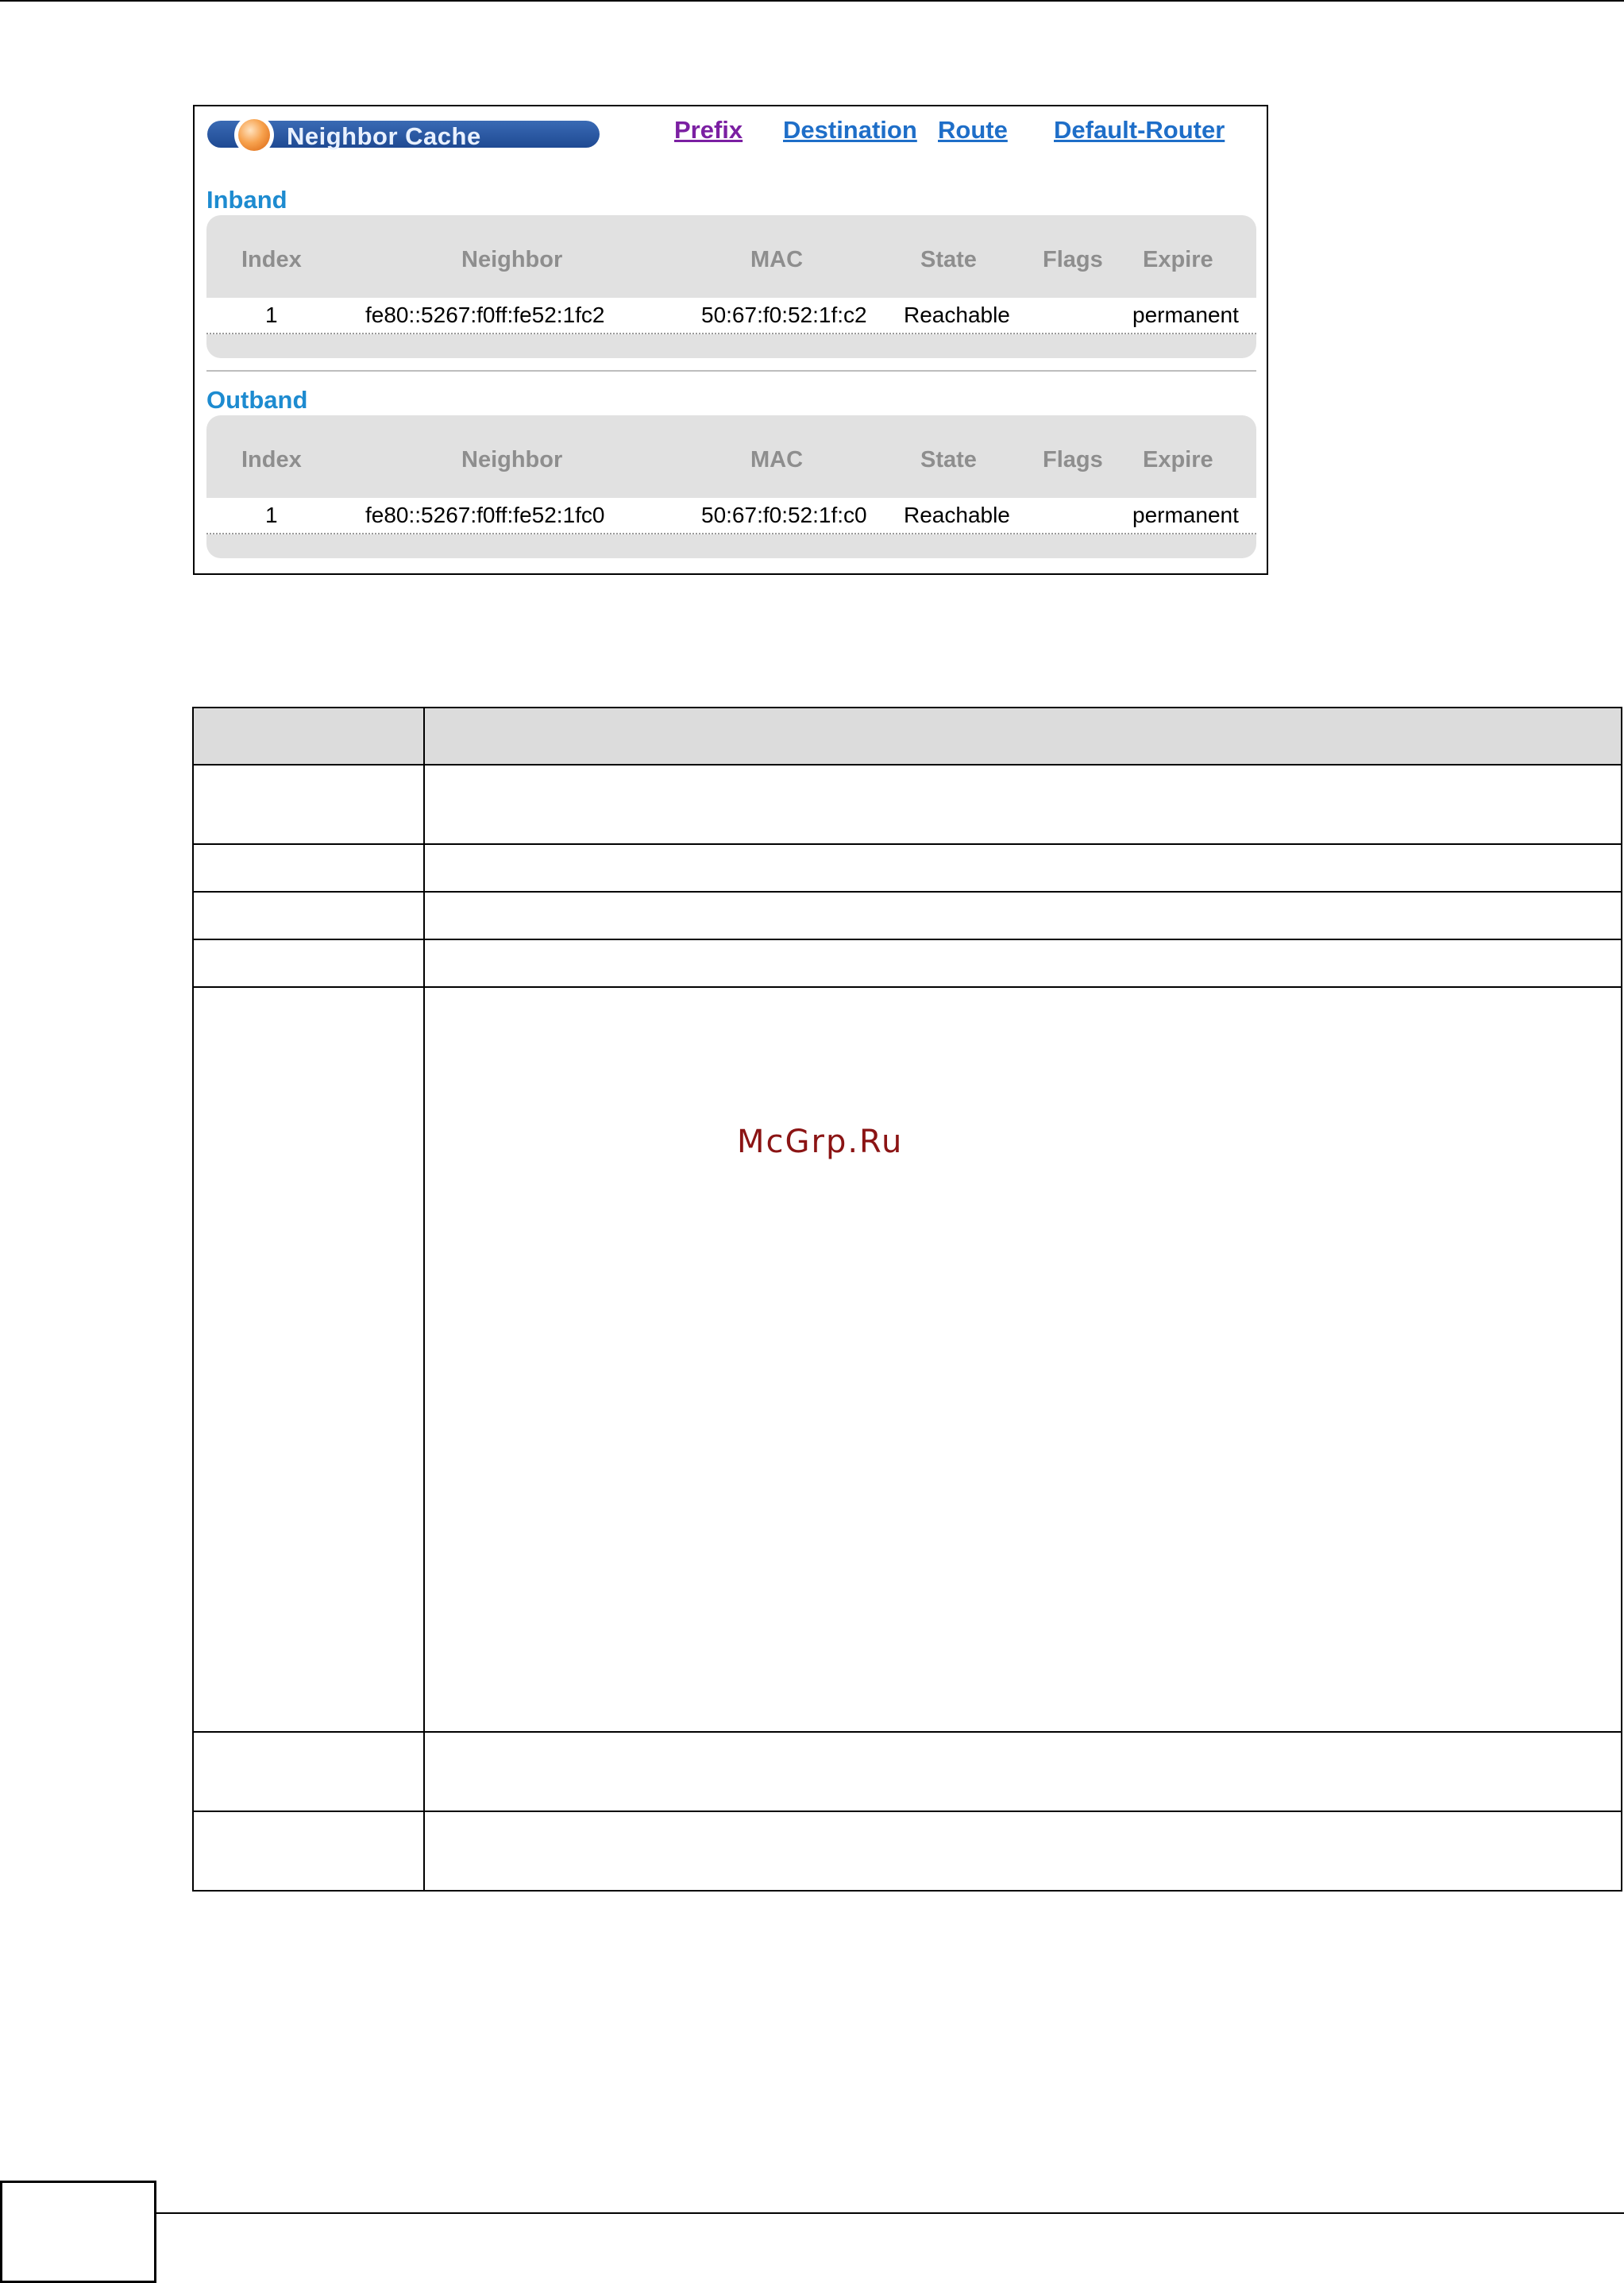 The width and height of the screenshot is (1624, 2283). I want to click on prefix-link: Prefix, so click(708, 130).